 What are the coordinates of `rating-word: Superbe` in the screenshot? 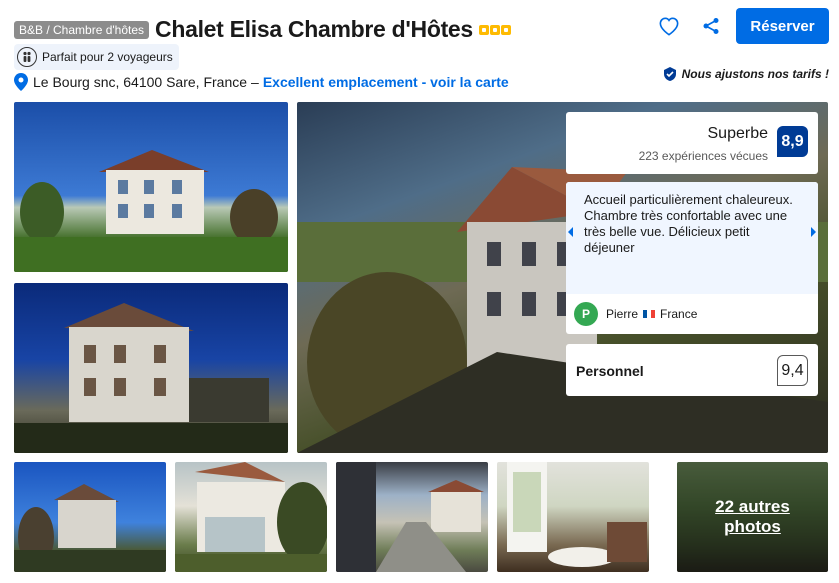 It's located at (738, 133).